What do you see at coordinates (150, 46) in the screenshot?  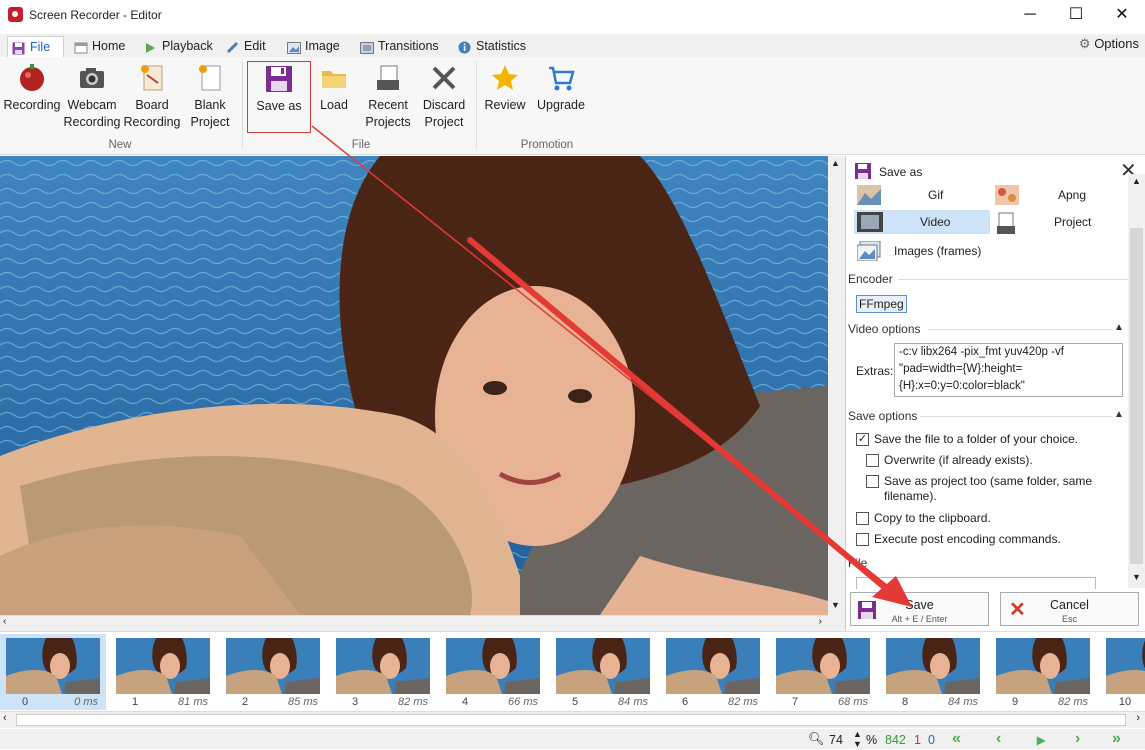 I see `play-icon` at bounding box center [150, 46].